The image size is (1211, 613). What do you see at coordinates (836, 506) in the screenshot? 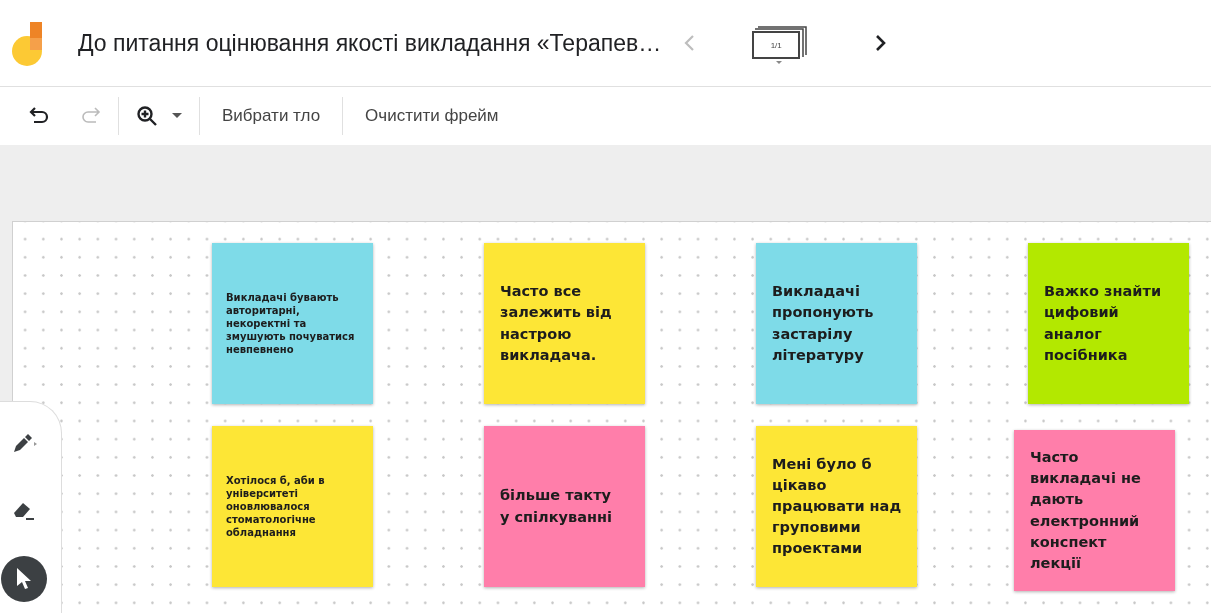
I see `sticky-note: Мені було б цікаво працювати над груповими проектами` at bounding box center [836, 506].